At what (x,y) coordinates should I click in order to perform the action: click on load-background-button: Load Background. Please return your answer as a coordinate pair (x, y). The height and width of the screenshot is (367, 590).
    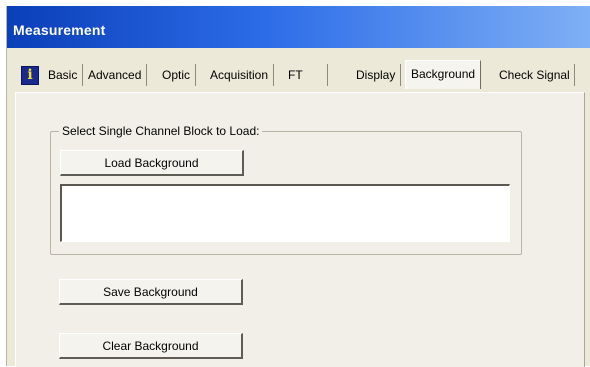
    Looking at the image, I should click on (152, 163).